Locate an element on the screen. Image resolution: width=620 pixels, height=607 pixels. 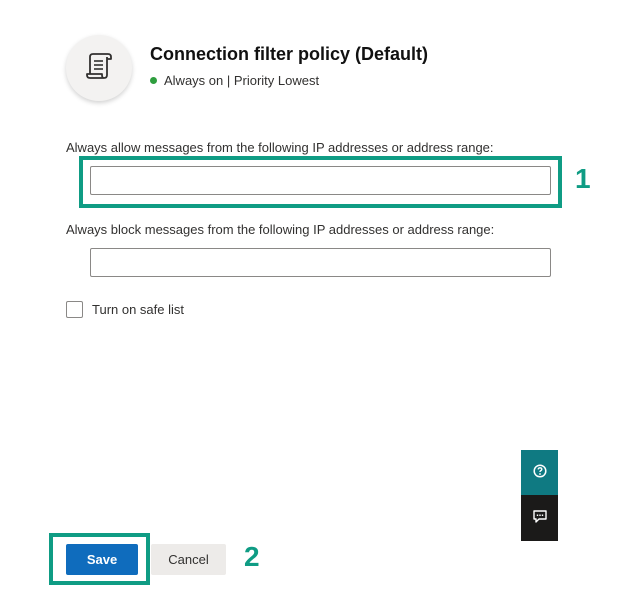
safe-list-checkbox is located at coordinates (74, 309).